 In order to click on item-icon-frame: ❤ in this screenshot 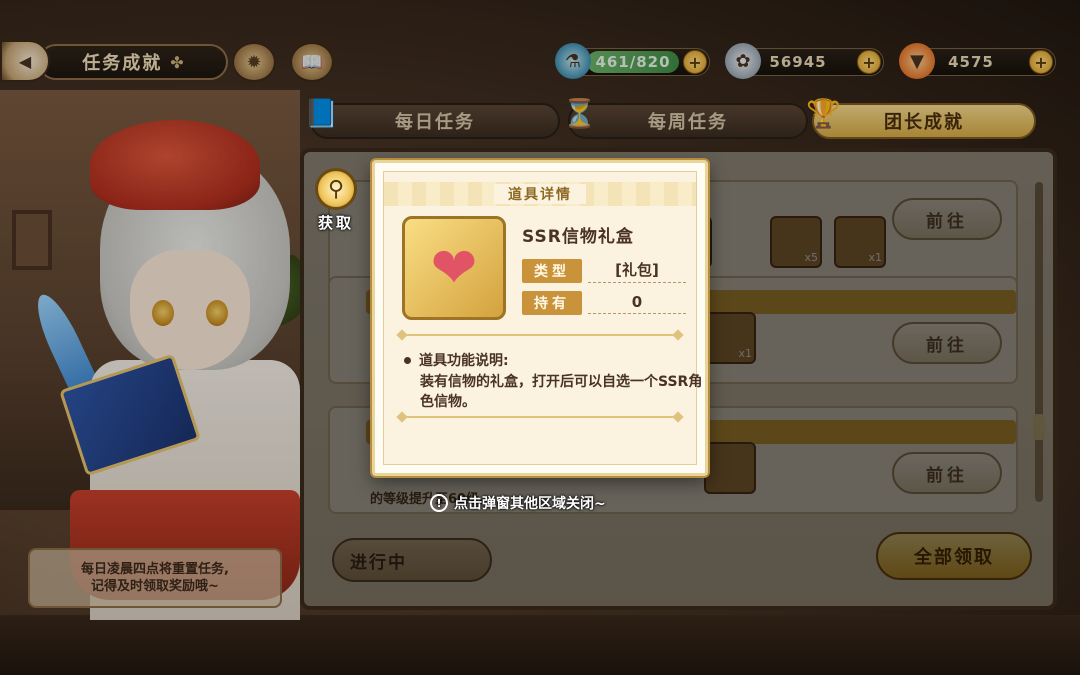, I will do `click(454, 268)`.